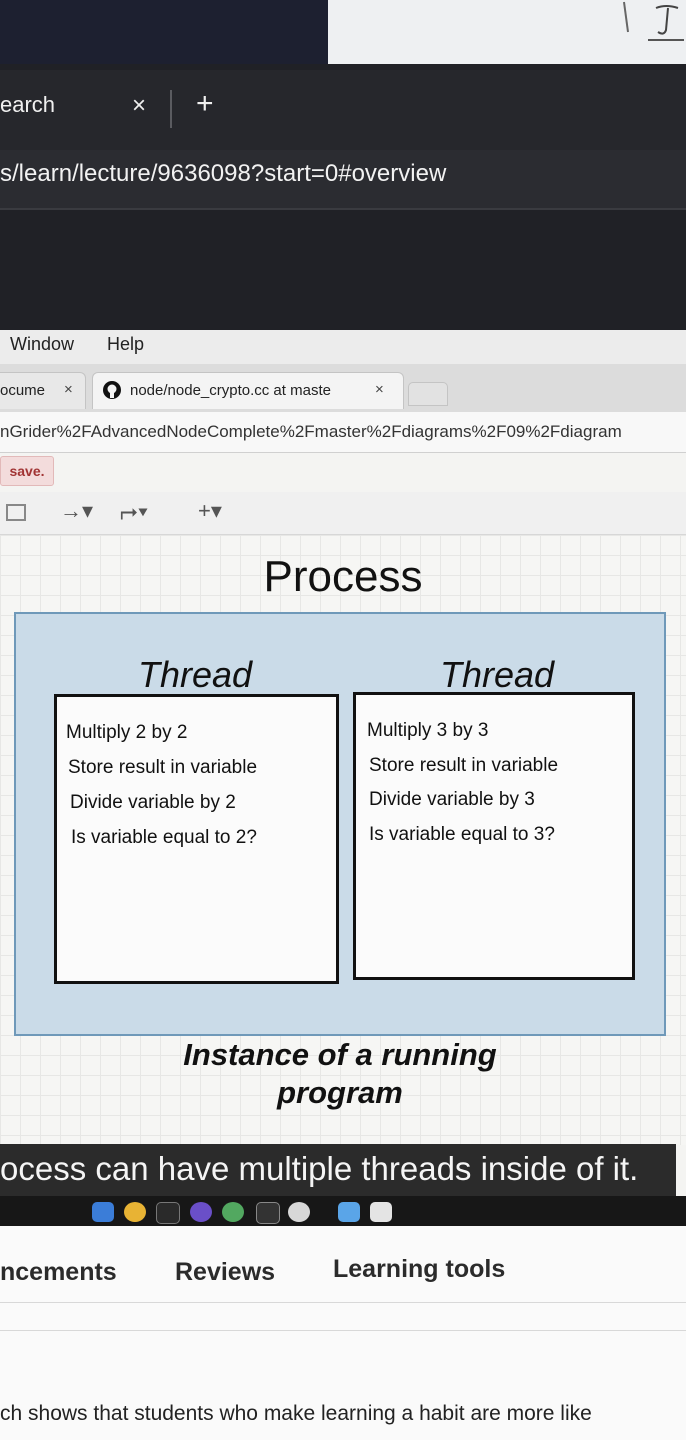 This screenshot has width=686, height=1440. Describe the element at coordinates (230, 390) in the screenshot. I see `tab-node-crypto-label: node/node_crypto.cc at maste` at that location.